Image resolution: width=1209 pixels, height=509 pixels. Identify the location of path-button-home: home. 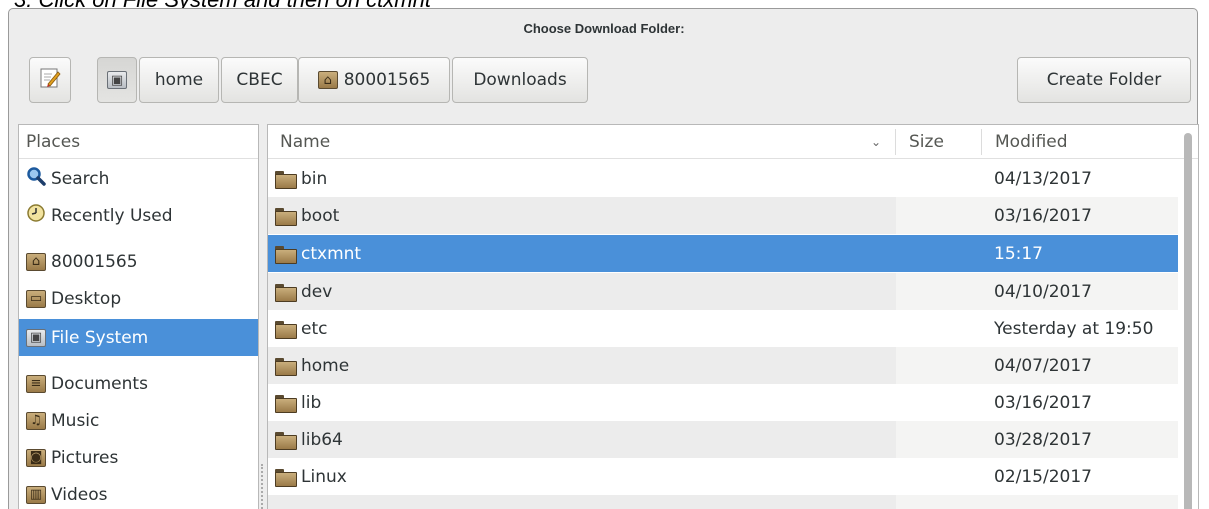
(179, 80).